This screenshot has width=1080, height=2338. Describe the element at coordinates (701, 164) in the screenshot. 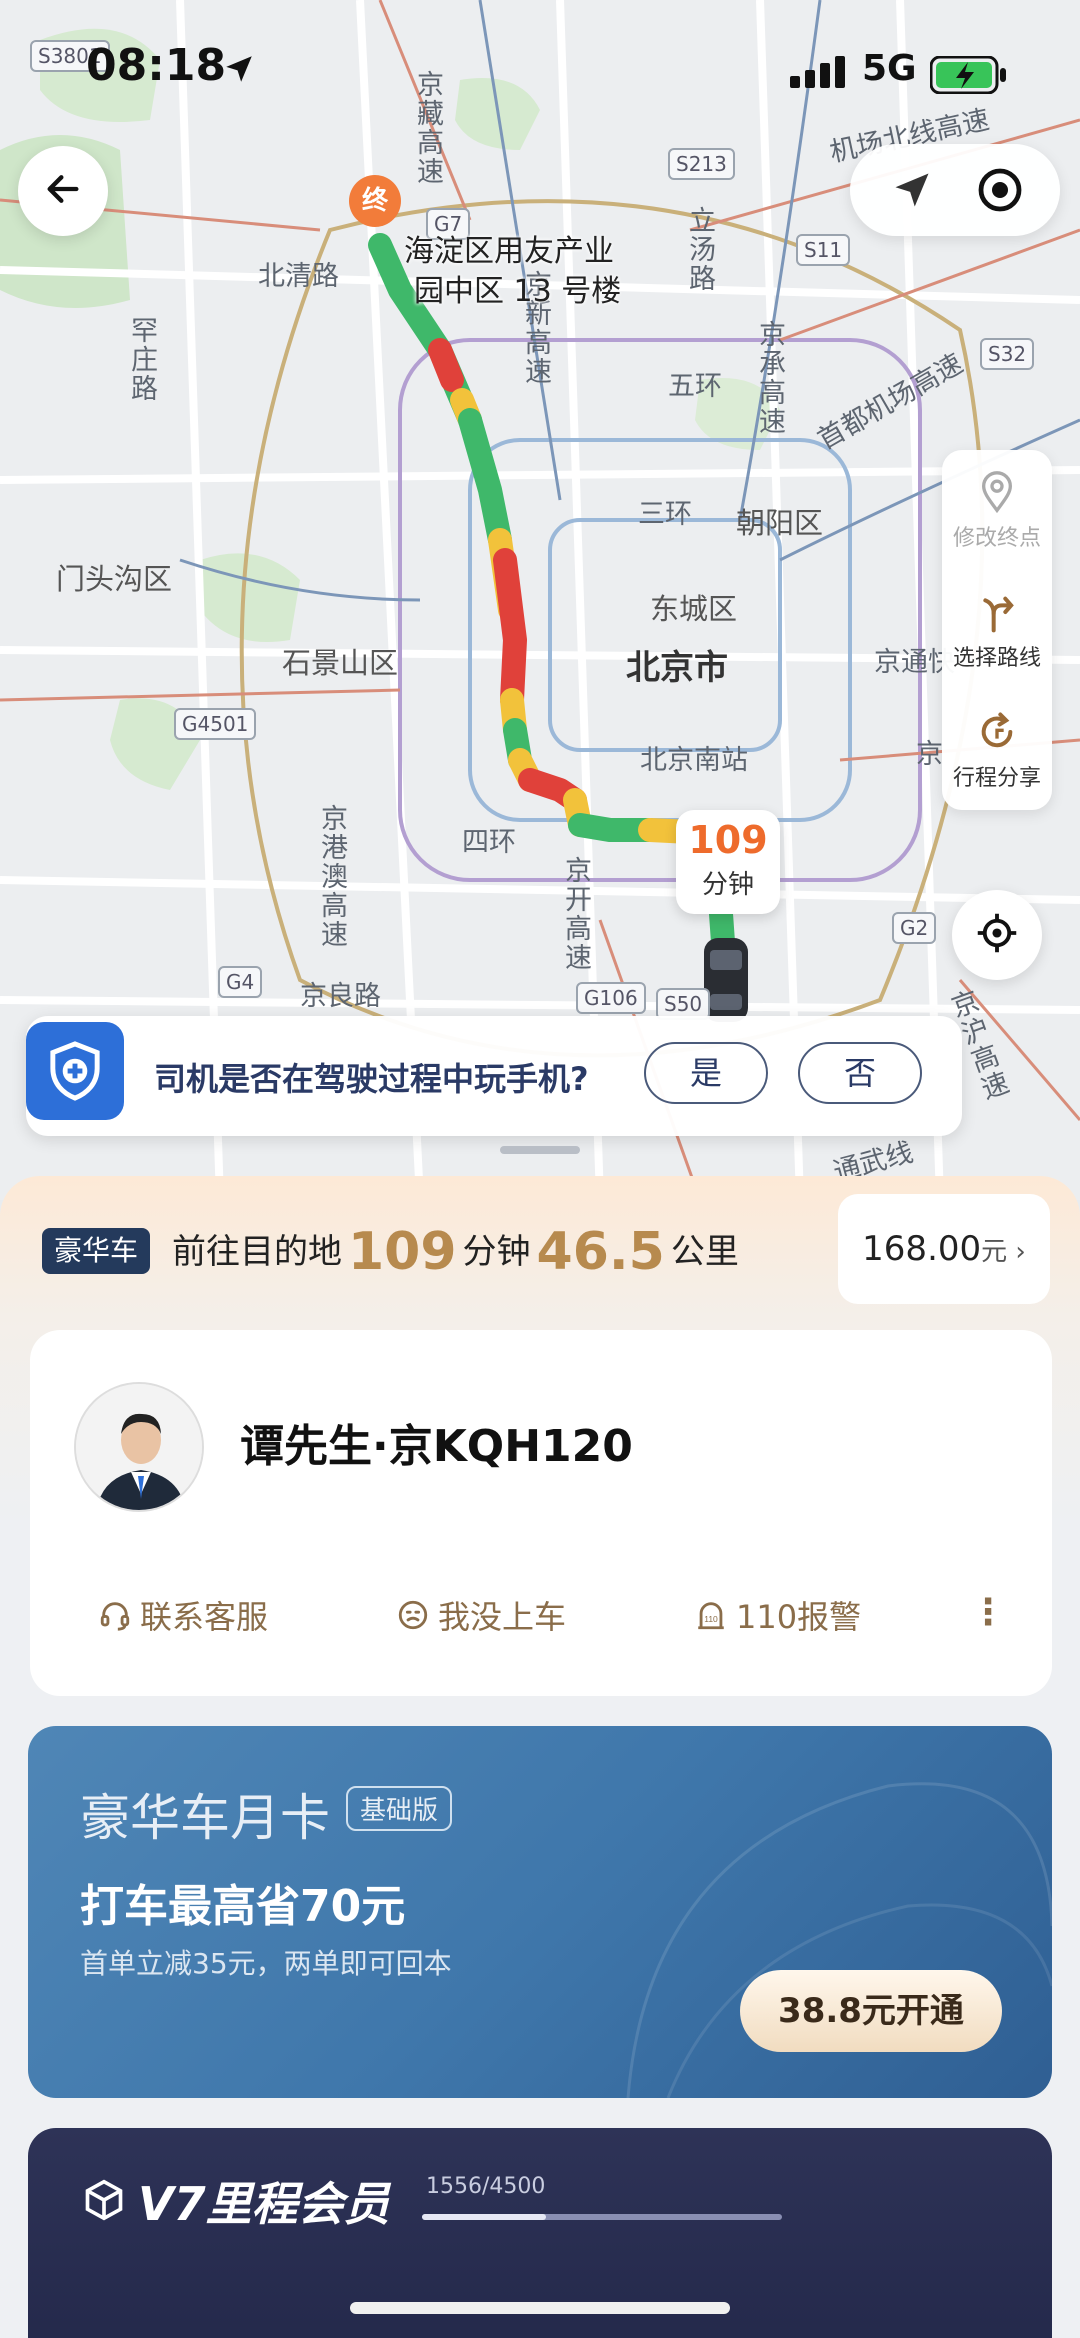

I see `road-badge: S213` at that location.